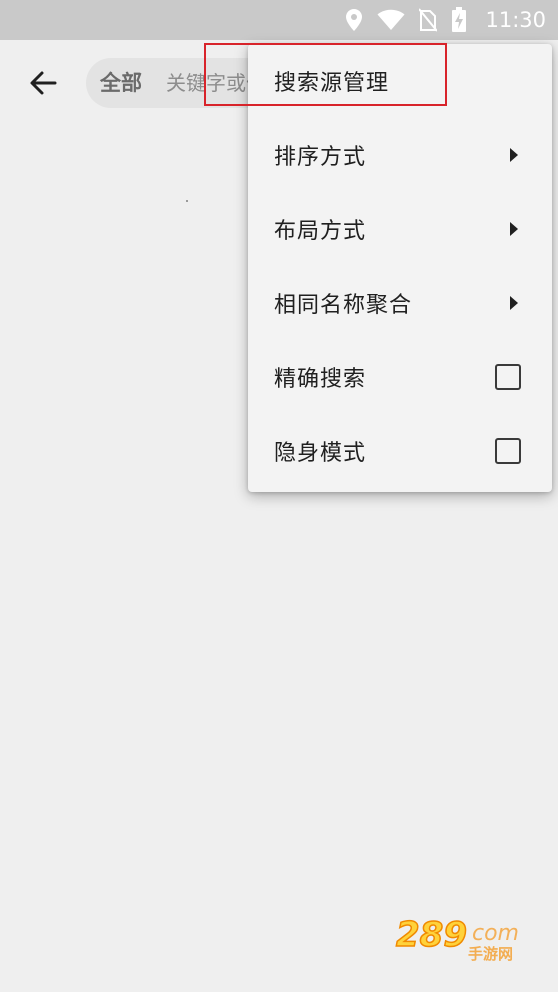 The height and width of the screenshot is (992, 558). Describe the element at coordinates (391, 20) in the screenshot. I see `wifi-icon` at that location.